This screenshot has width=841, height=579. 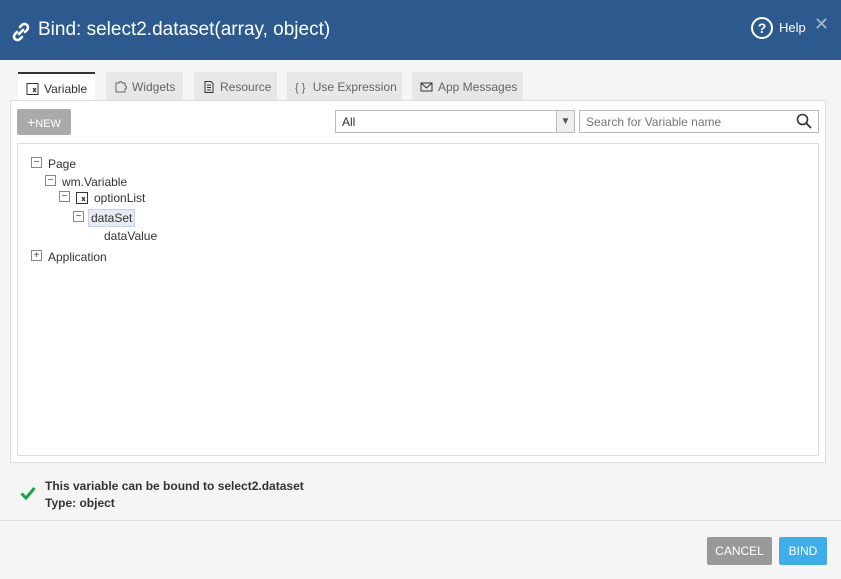 I want to click on tab-widgets: Widgets, so click(x=144, y=86).